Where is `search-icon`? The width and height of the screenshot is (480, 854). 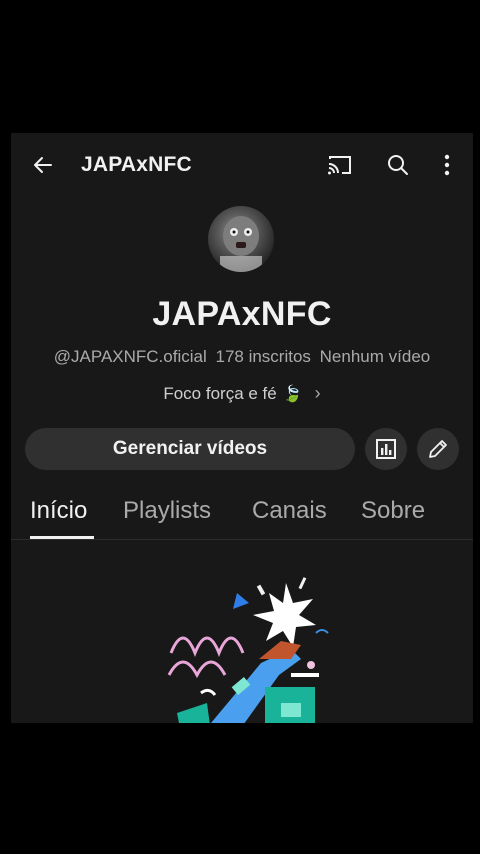 search-icon is located at coordinates (398, 165).